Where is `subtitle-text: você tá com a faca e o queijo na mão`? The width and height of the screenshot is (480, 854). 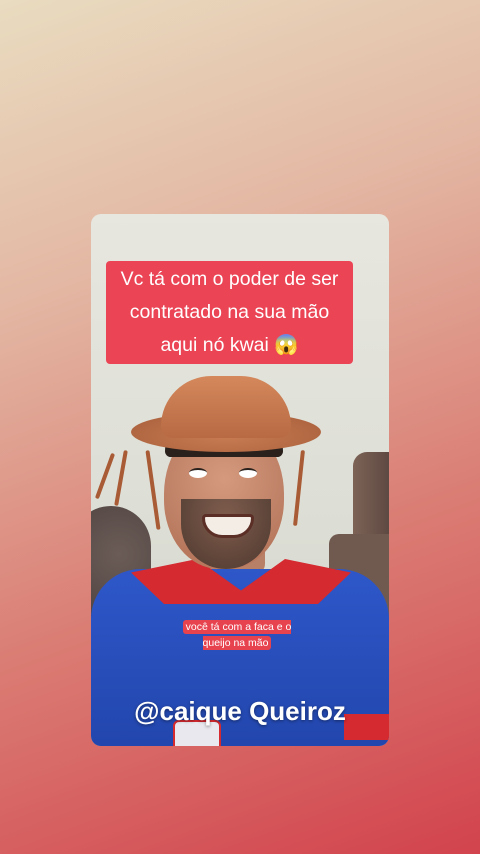 subtitle-text: você tá com a faca e o queijo na mão is located at coordinates (237, 635).